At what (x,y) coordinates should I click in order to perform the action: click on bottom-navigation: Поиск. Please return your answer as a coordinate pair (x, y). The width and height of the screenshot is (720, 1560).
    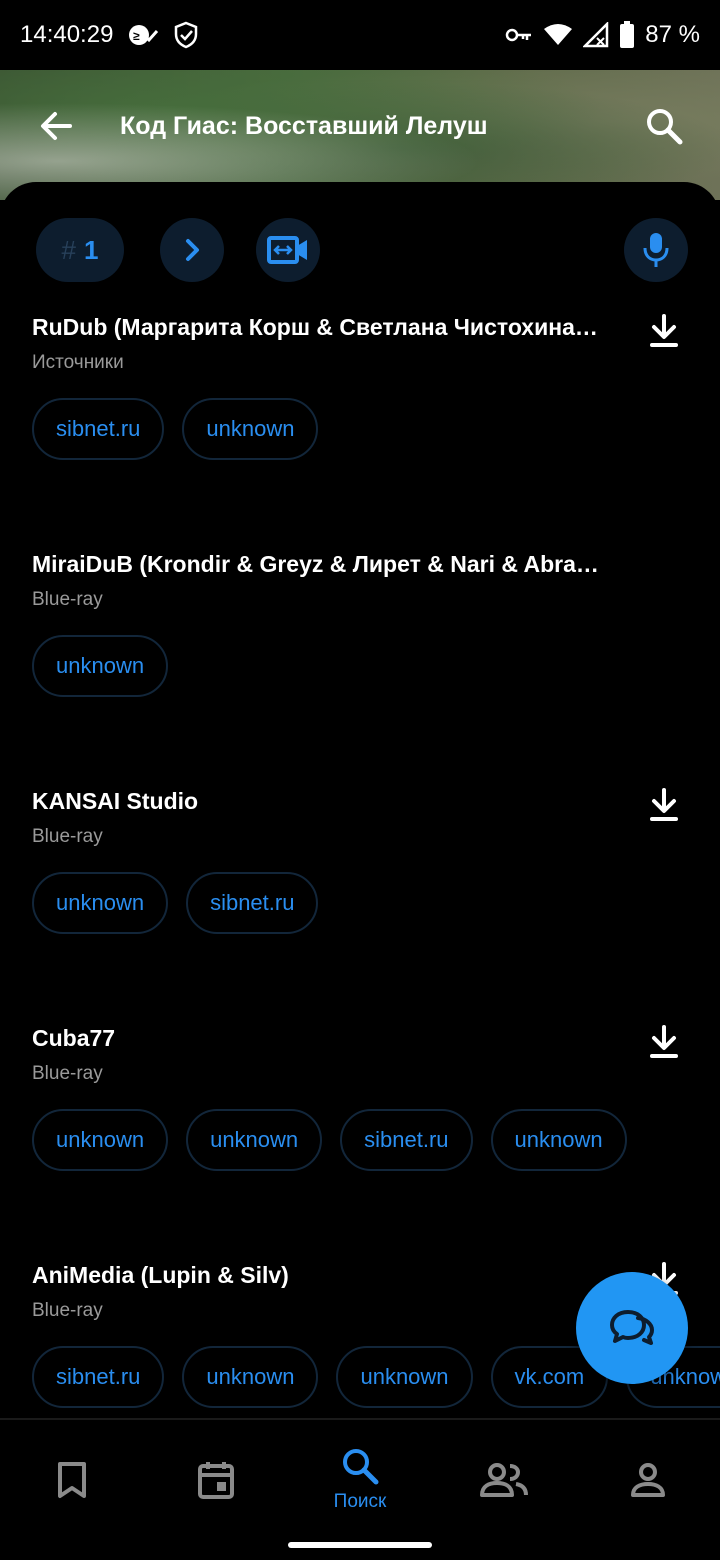
    Looking at the image, I should click on (360, 1489).